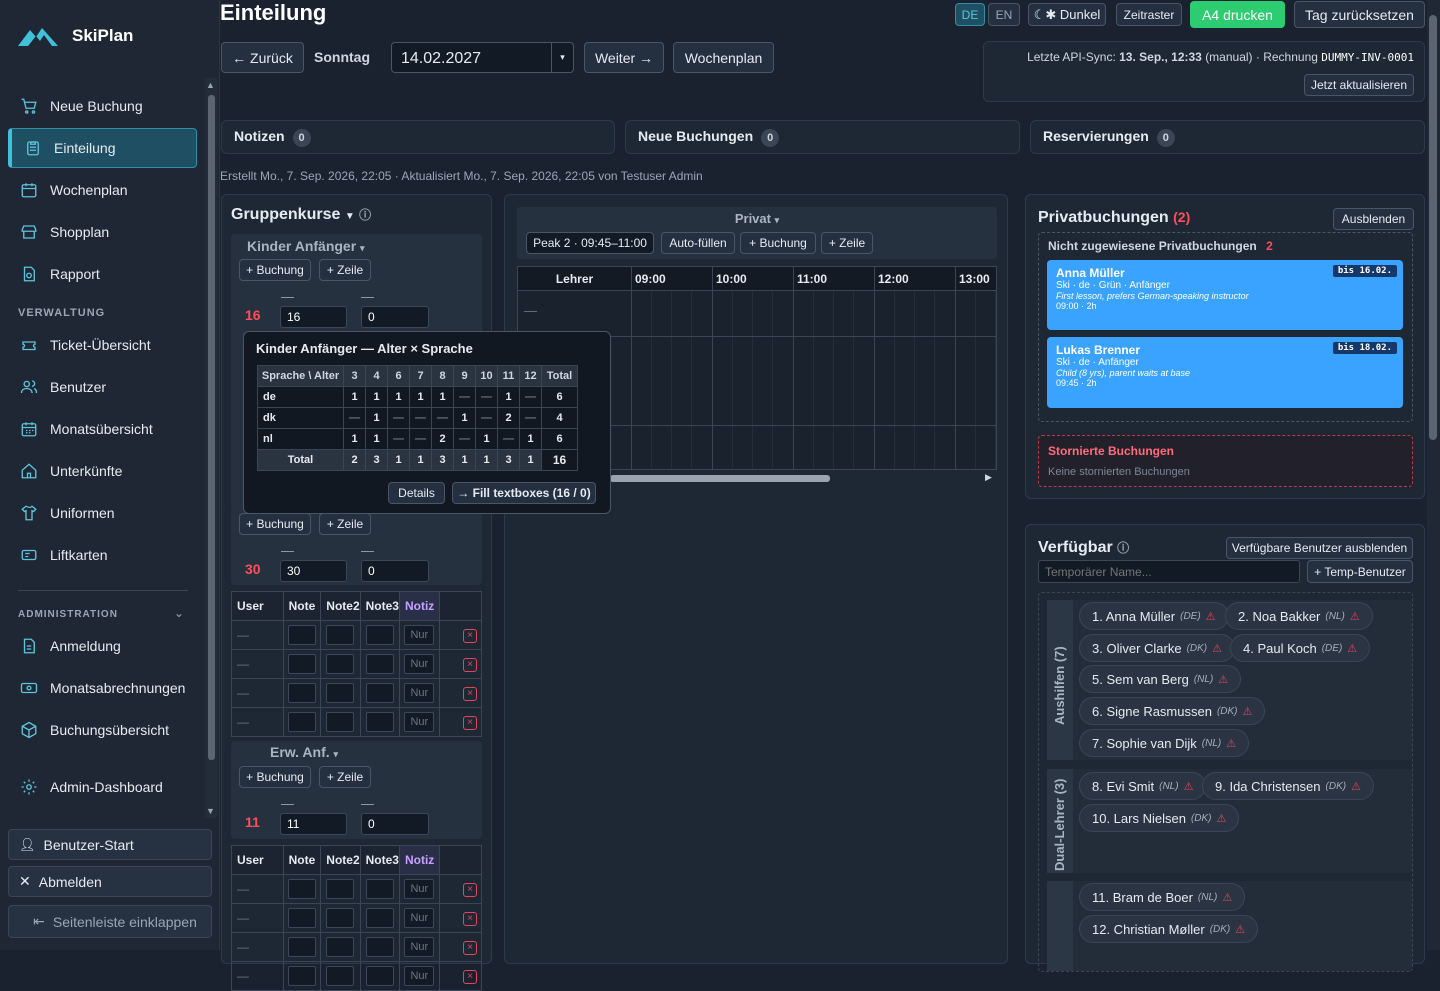 The image size is (1440, 991). I want to click on reset-day-button: Tag zurücksetzen, so click(1359, 14).